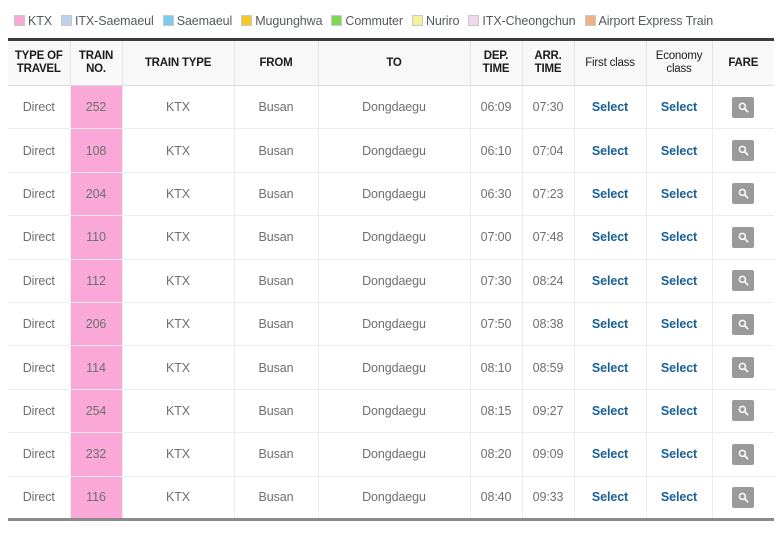 The width and height of the screenshot is (782, 540). Describe the element at coordinates (496, 281) in the screenshot. I see `cell-dep-time: 07:30` at that location.